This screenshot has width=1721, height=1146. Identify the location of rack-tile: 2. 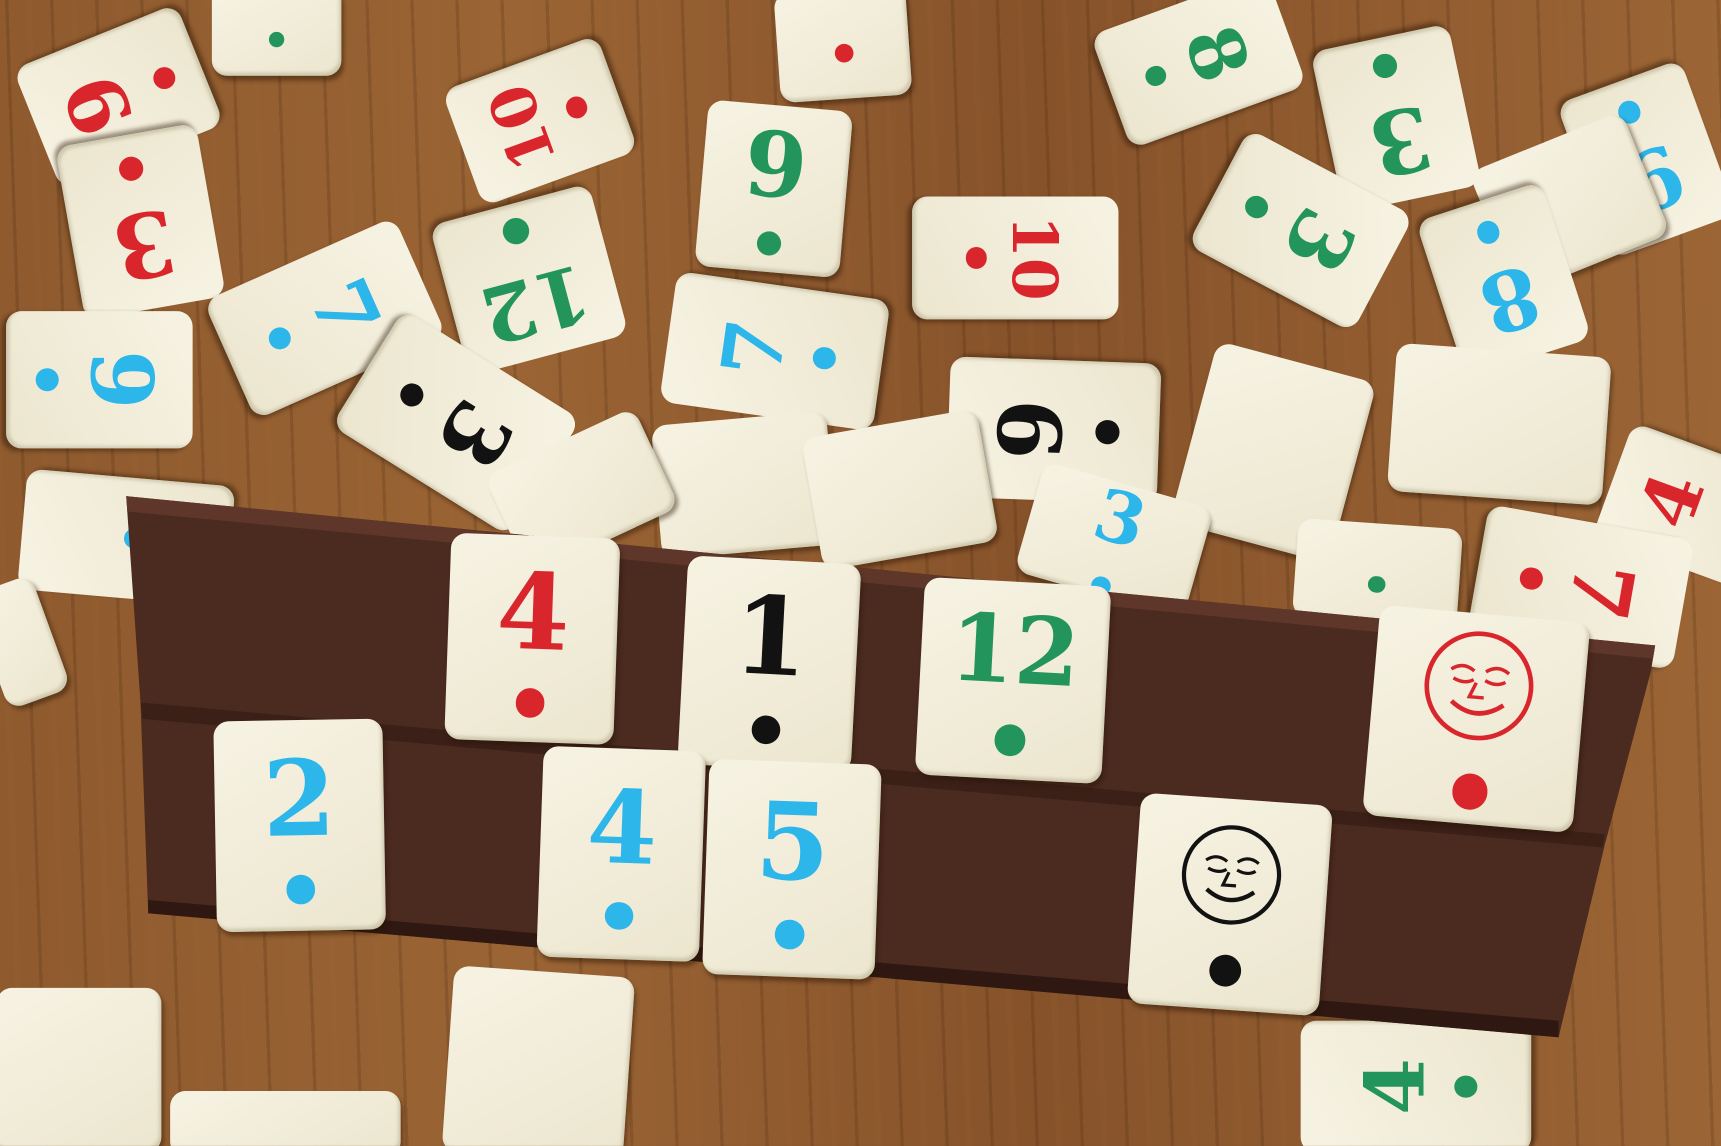
(299, 825).